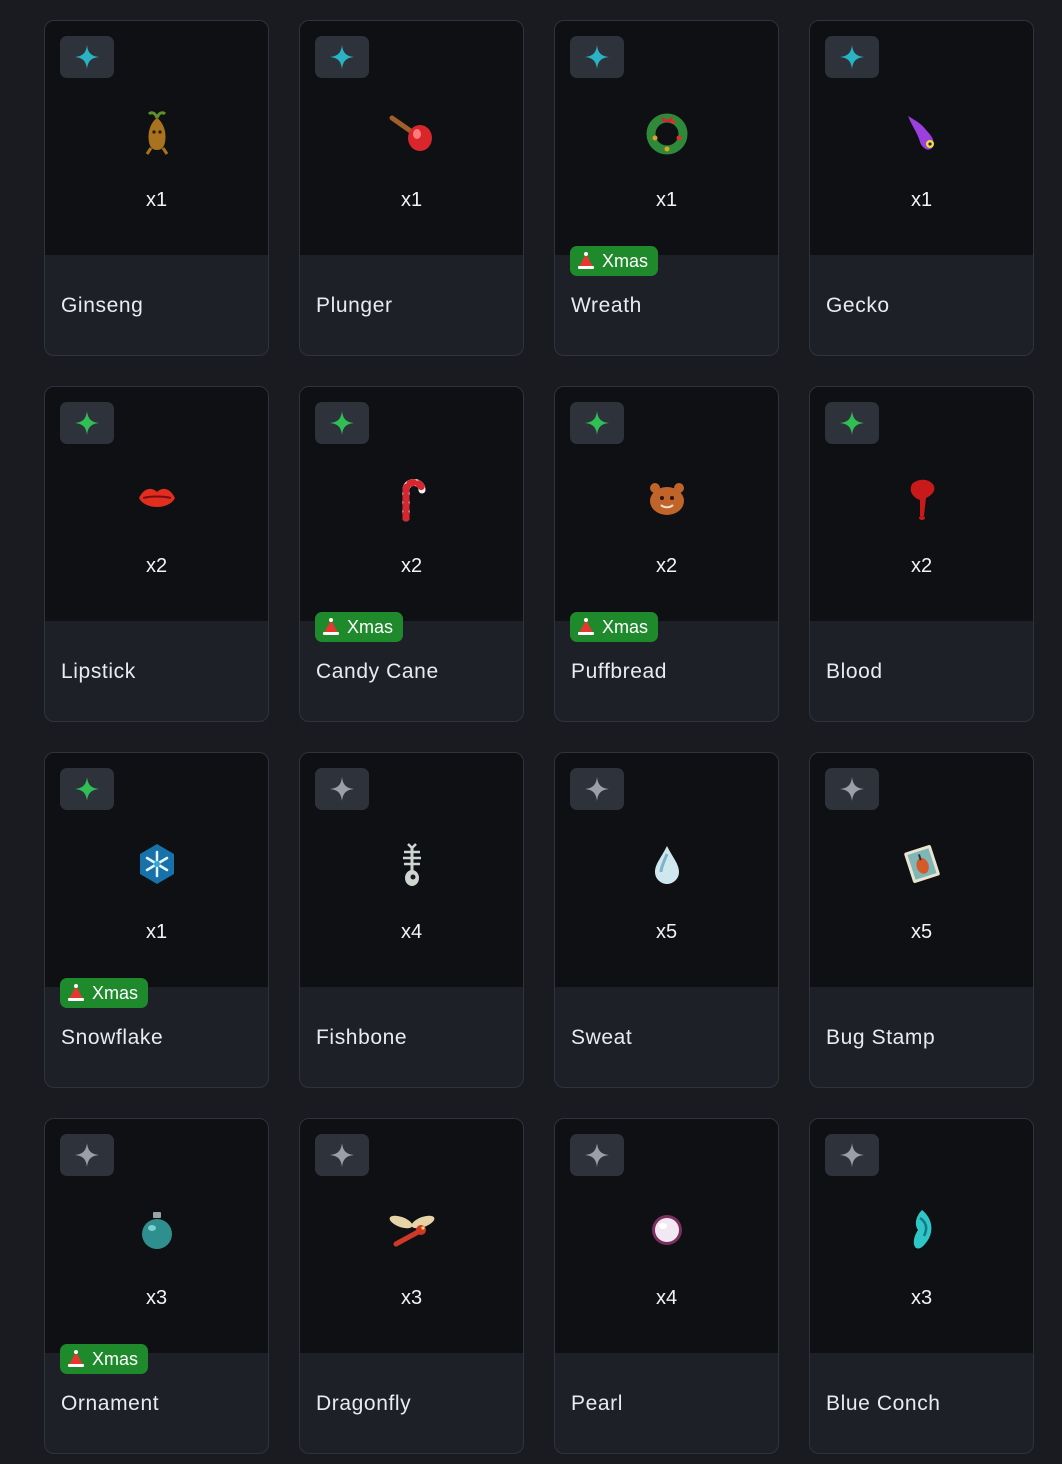 This screenshot has height=1464, width=1062. Describe the element at coordinates (922, 864) in the screenshot. I see `stamp-icon` at that location.